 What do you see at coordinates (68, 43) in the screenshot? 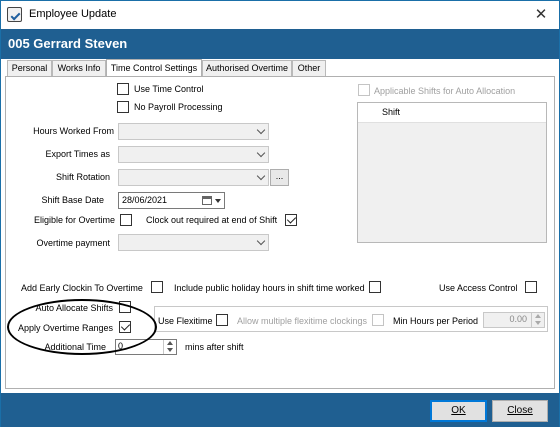
I see `employee-name-title: 005 Gerrard Steven` at bounding box center [68, 43].